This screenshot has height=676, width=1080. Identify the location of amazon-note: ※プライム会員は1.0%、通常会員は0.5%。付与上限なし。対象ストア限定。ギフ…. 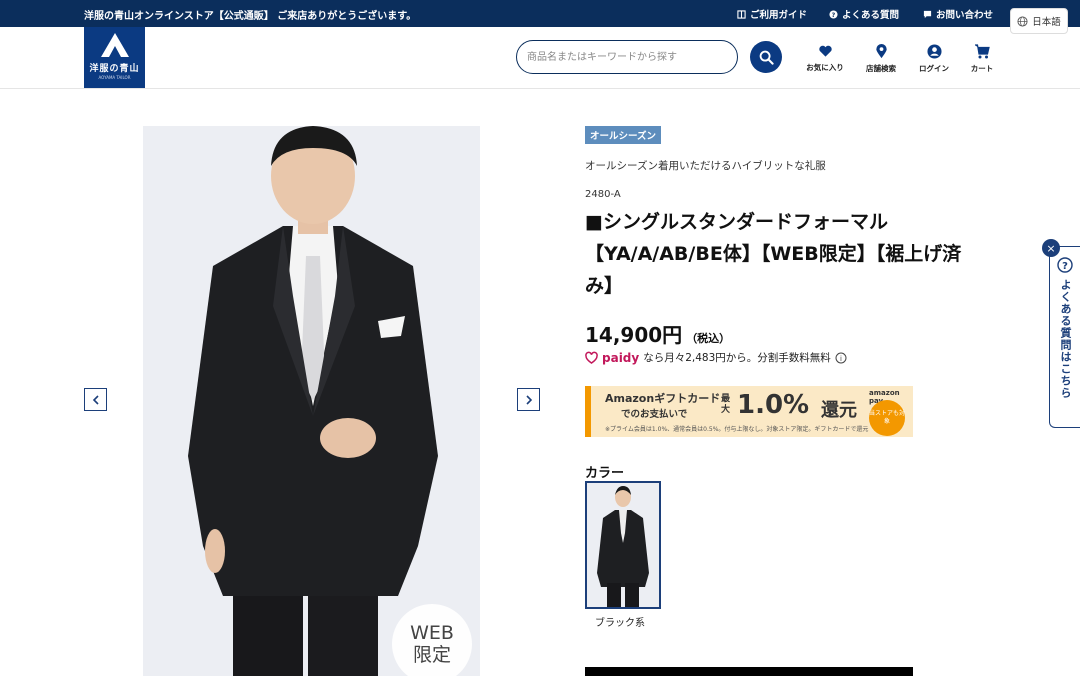
(737, 429).